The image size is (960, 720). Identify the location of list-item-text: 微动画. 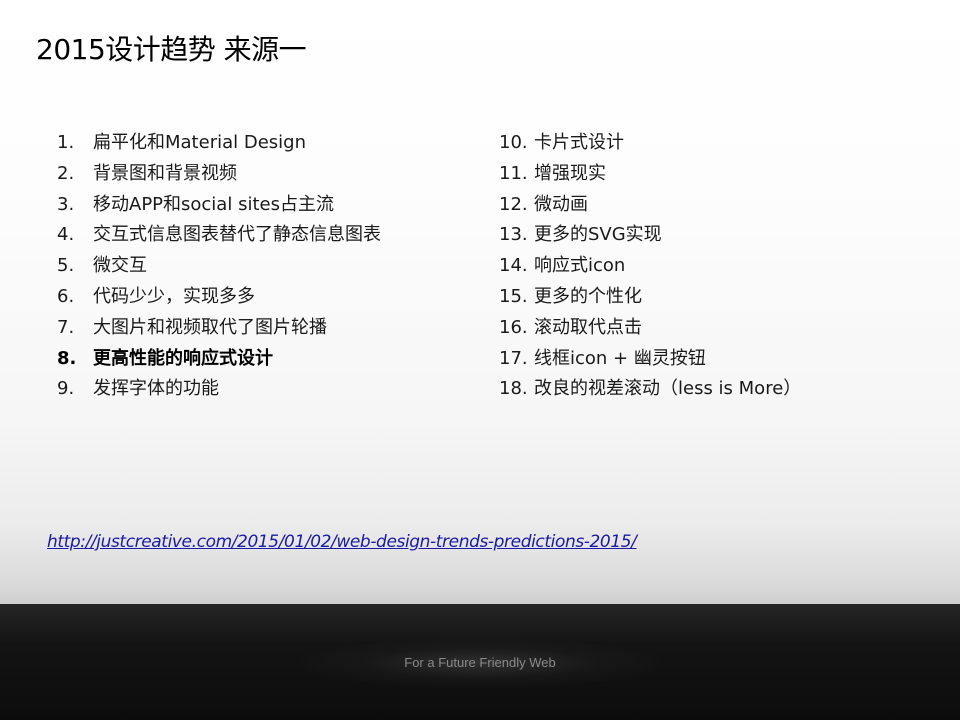
(561, 204).